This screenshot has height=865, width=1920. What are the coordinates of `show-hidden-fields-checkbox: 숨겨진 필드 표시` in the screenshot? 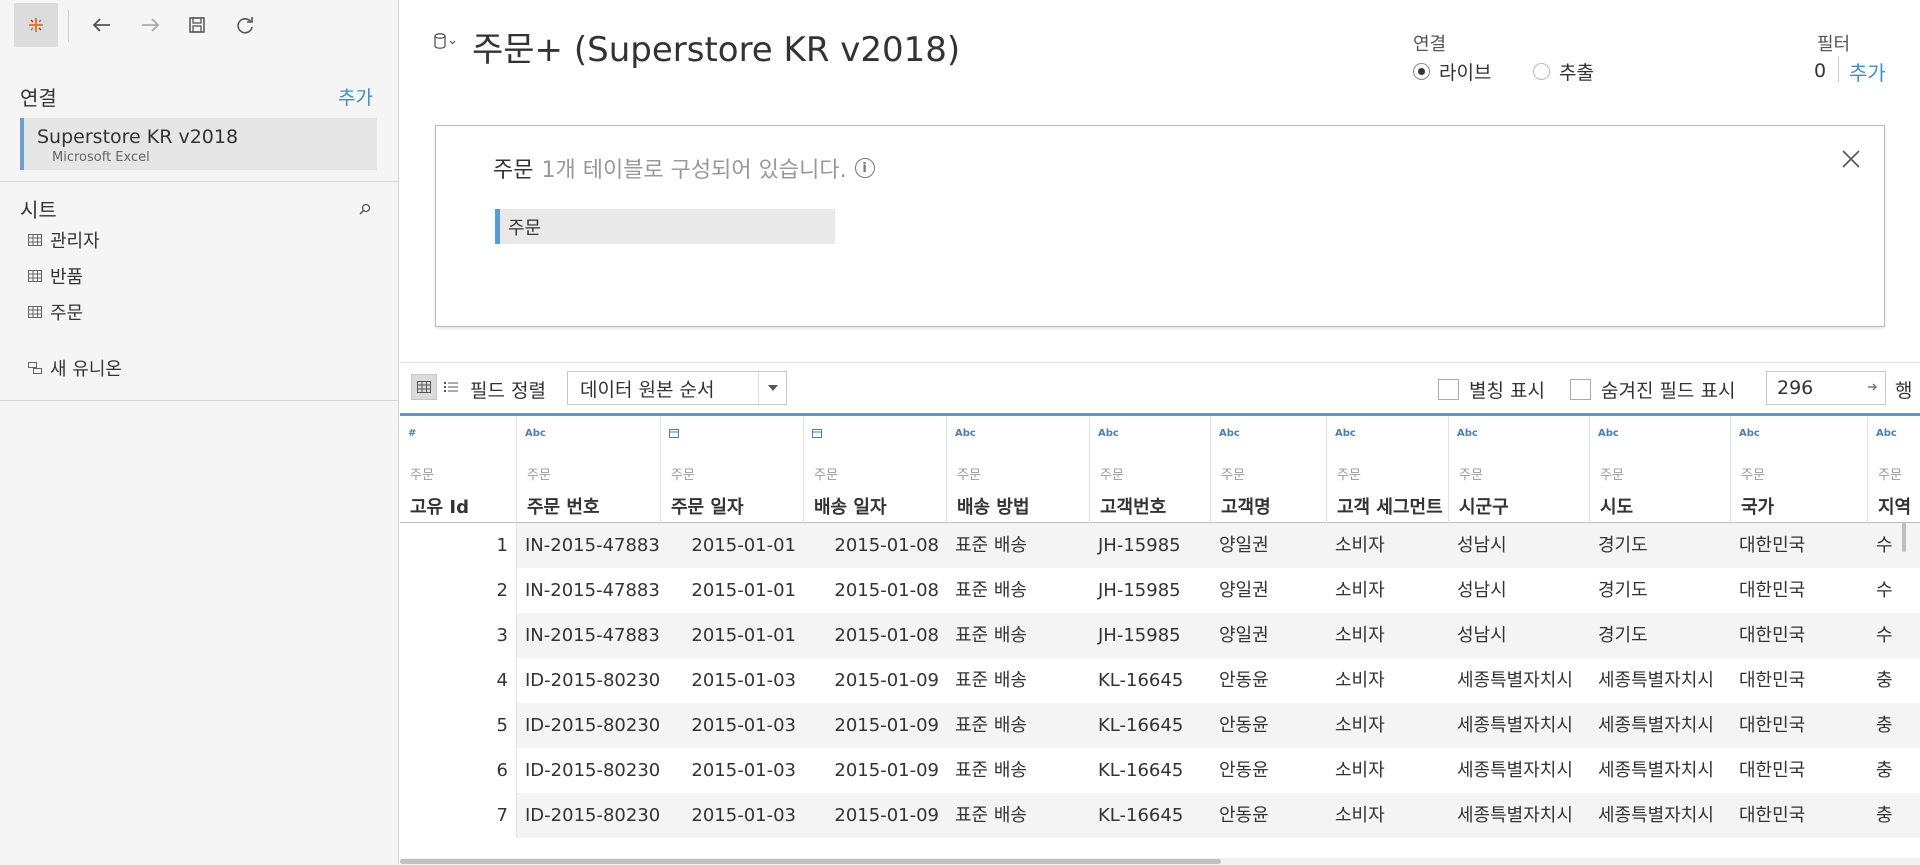 It's located at (1652, 389).